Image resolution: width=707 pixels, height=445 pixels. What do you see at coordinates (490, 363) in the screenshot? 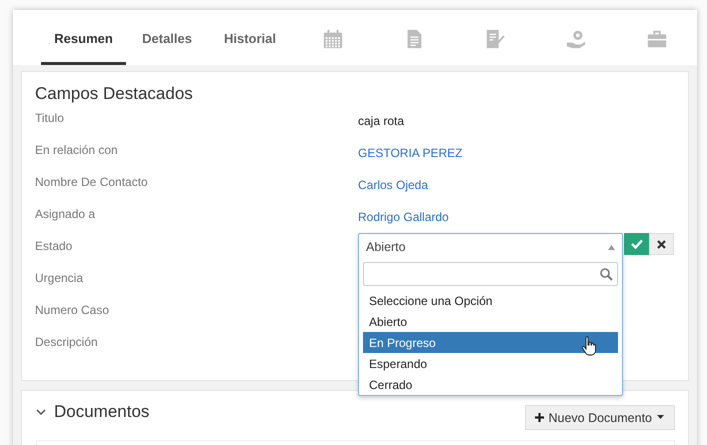
I see `dropdown-option: Esperando` at bounding box center [490, 363].